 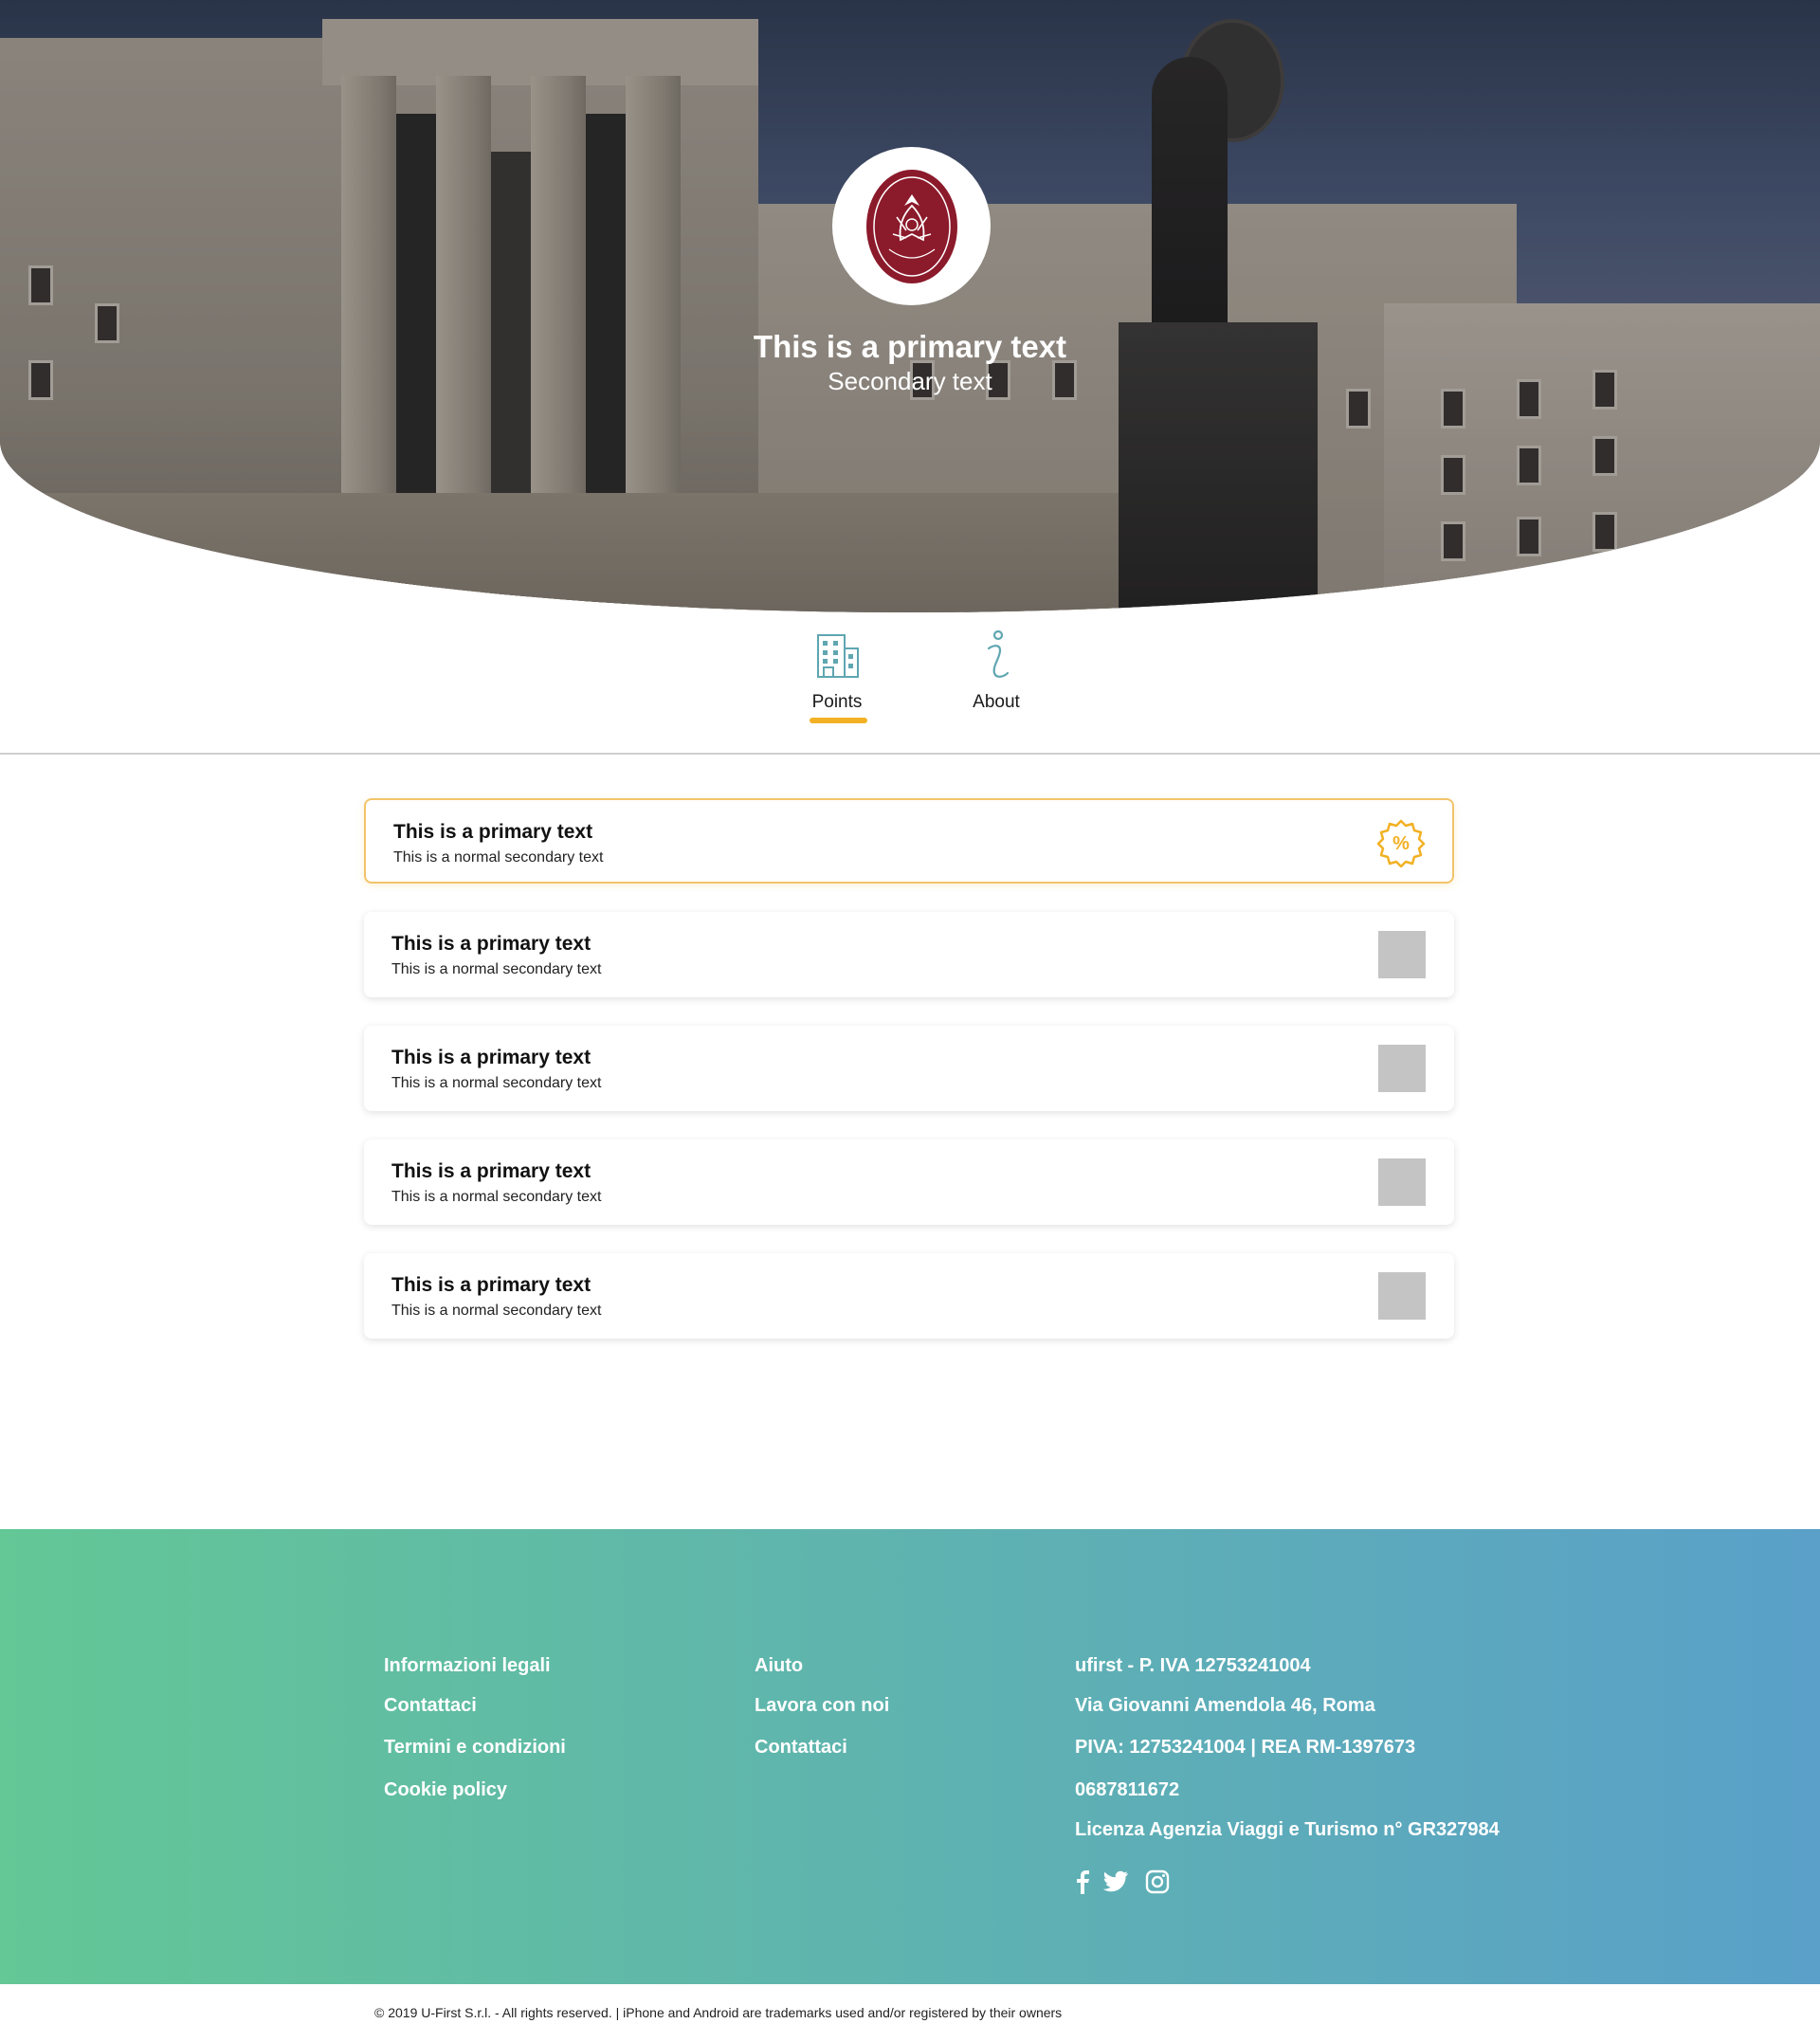 What do you see at coordinates (1157, 1881) in the screenshot?
I see `instagram-icon` at bounding box center [1157, 1881].